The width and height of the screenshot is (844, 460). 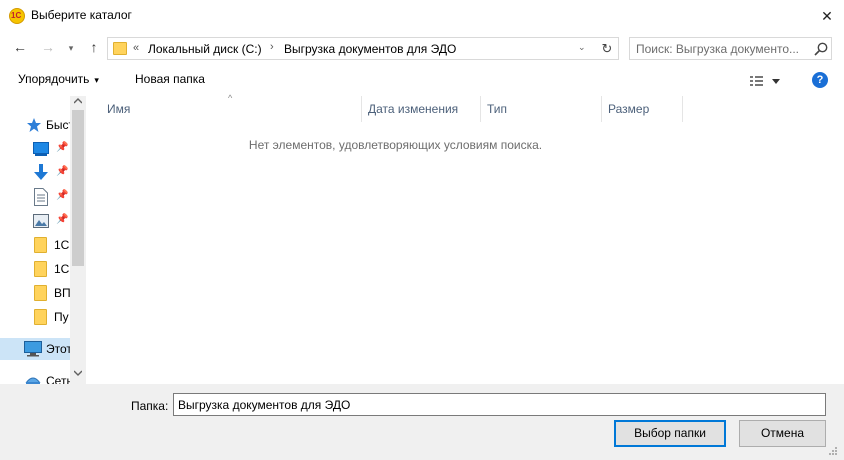 I want to click on star-icon, so click(x=34, y=125).